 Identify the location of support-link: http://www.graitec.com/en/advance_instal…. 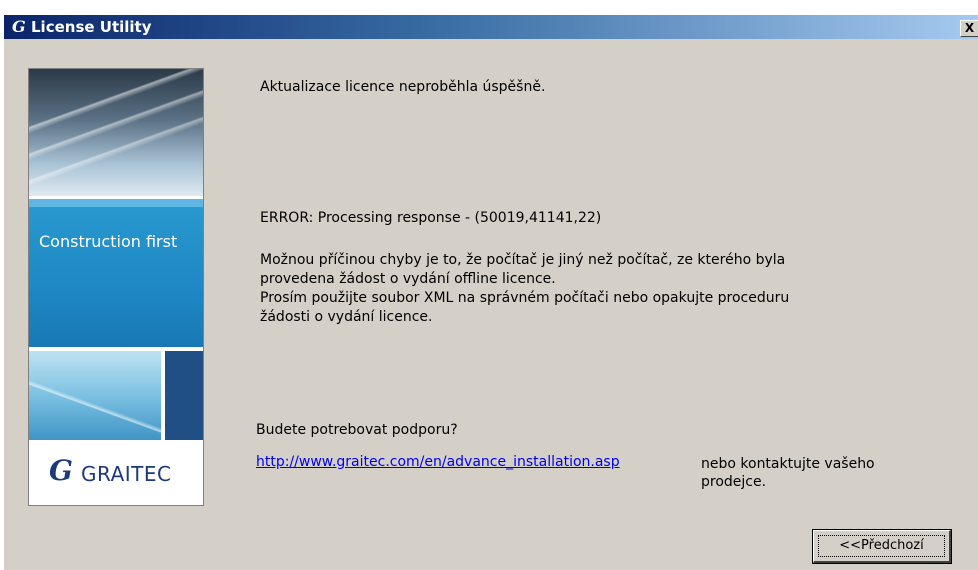
(438, 462).